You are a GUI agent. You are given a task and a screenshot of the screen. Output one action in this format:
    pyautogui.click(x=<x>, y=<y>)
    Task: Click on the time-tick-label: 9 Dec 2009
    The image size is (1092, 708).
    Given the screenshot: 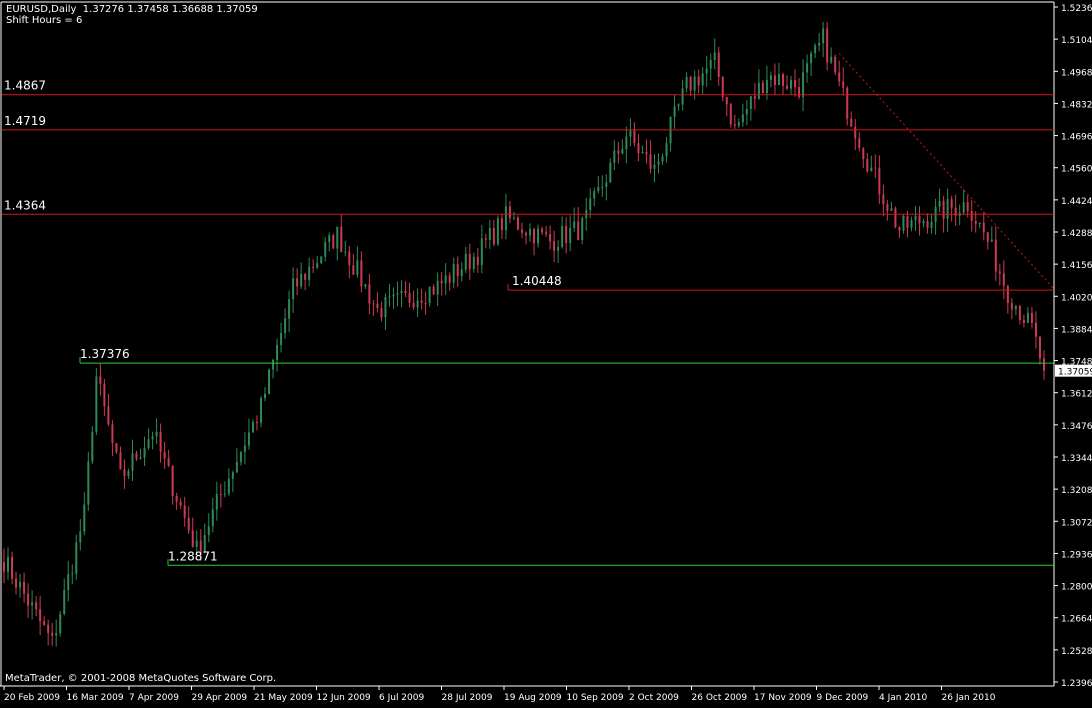 What is the action you would take?
    pyautogui.click(x=843, y=698)
    